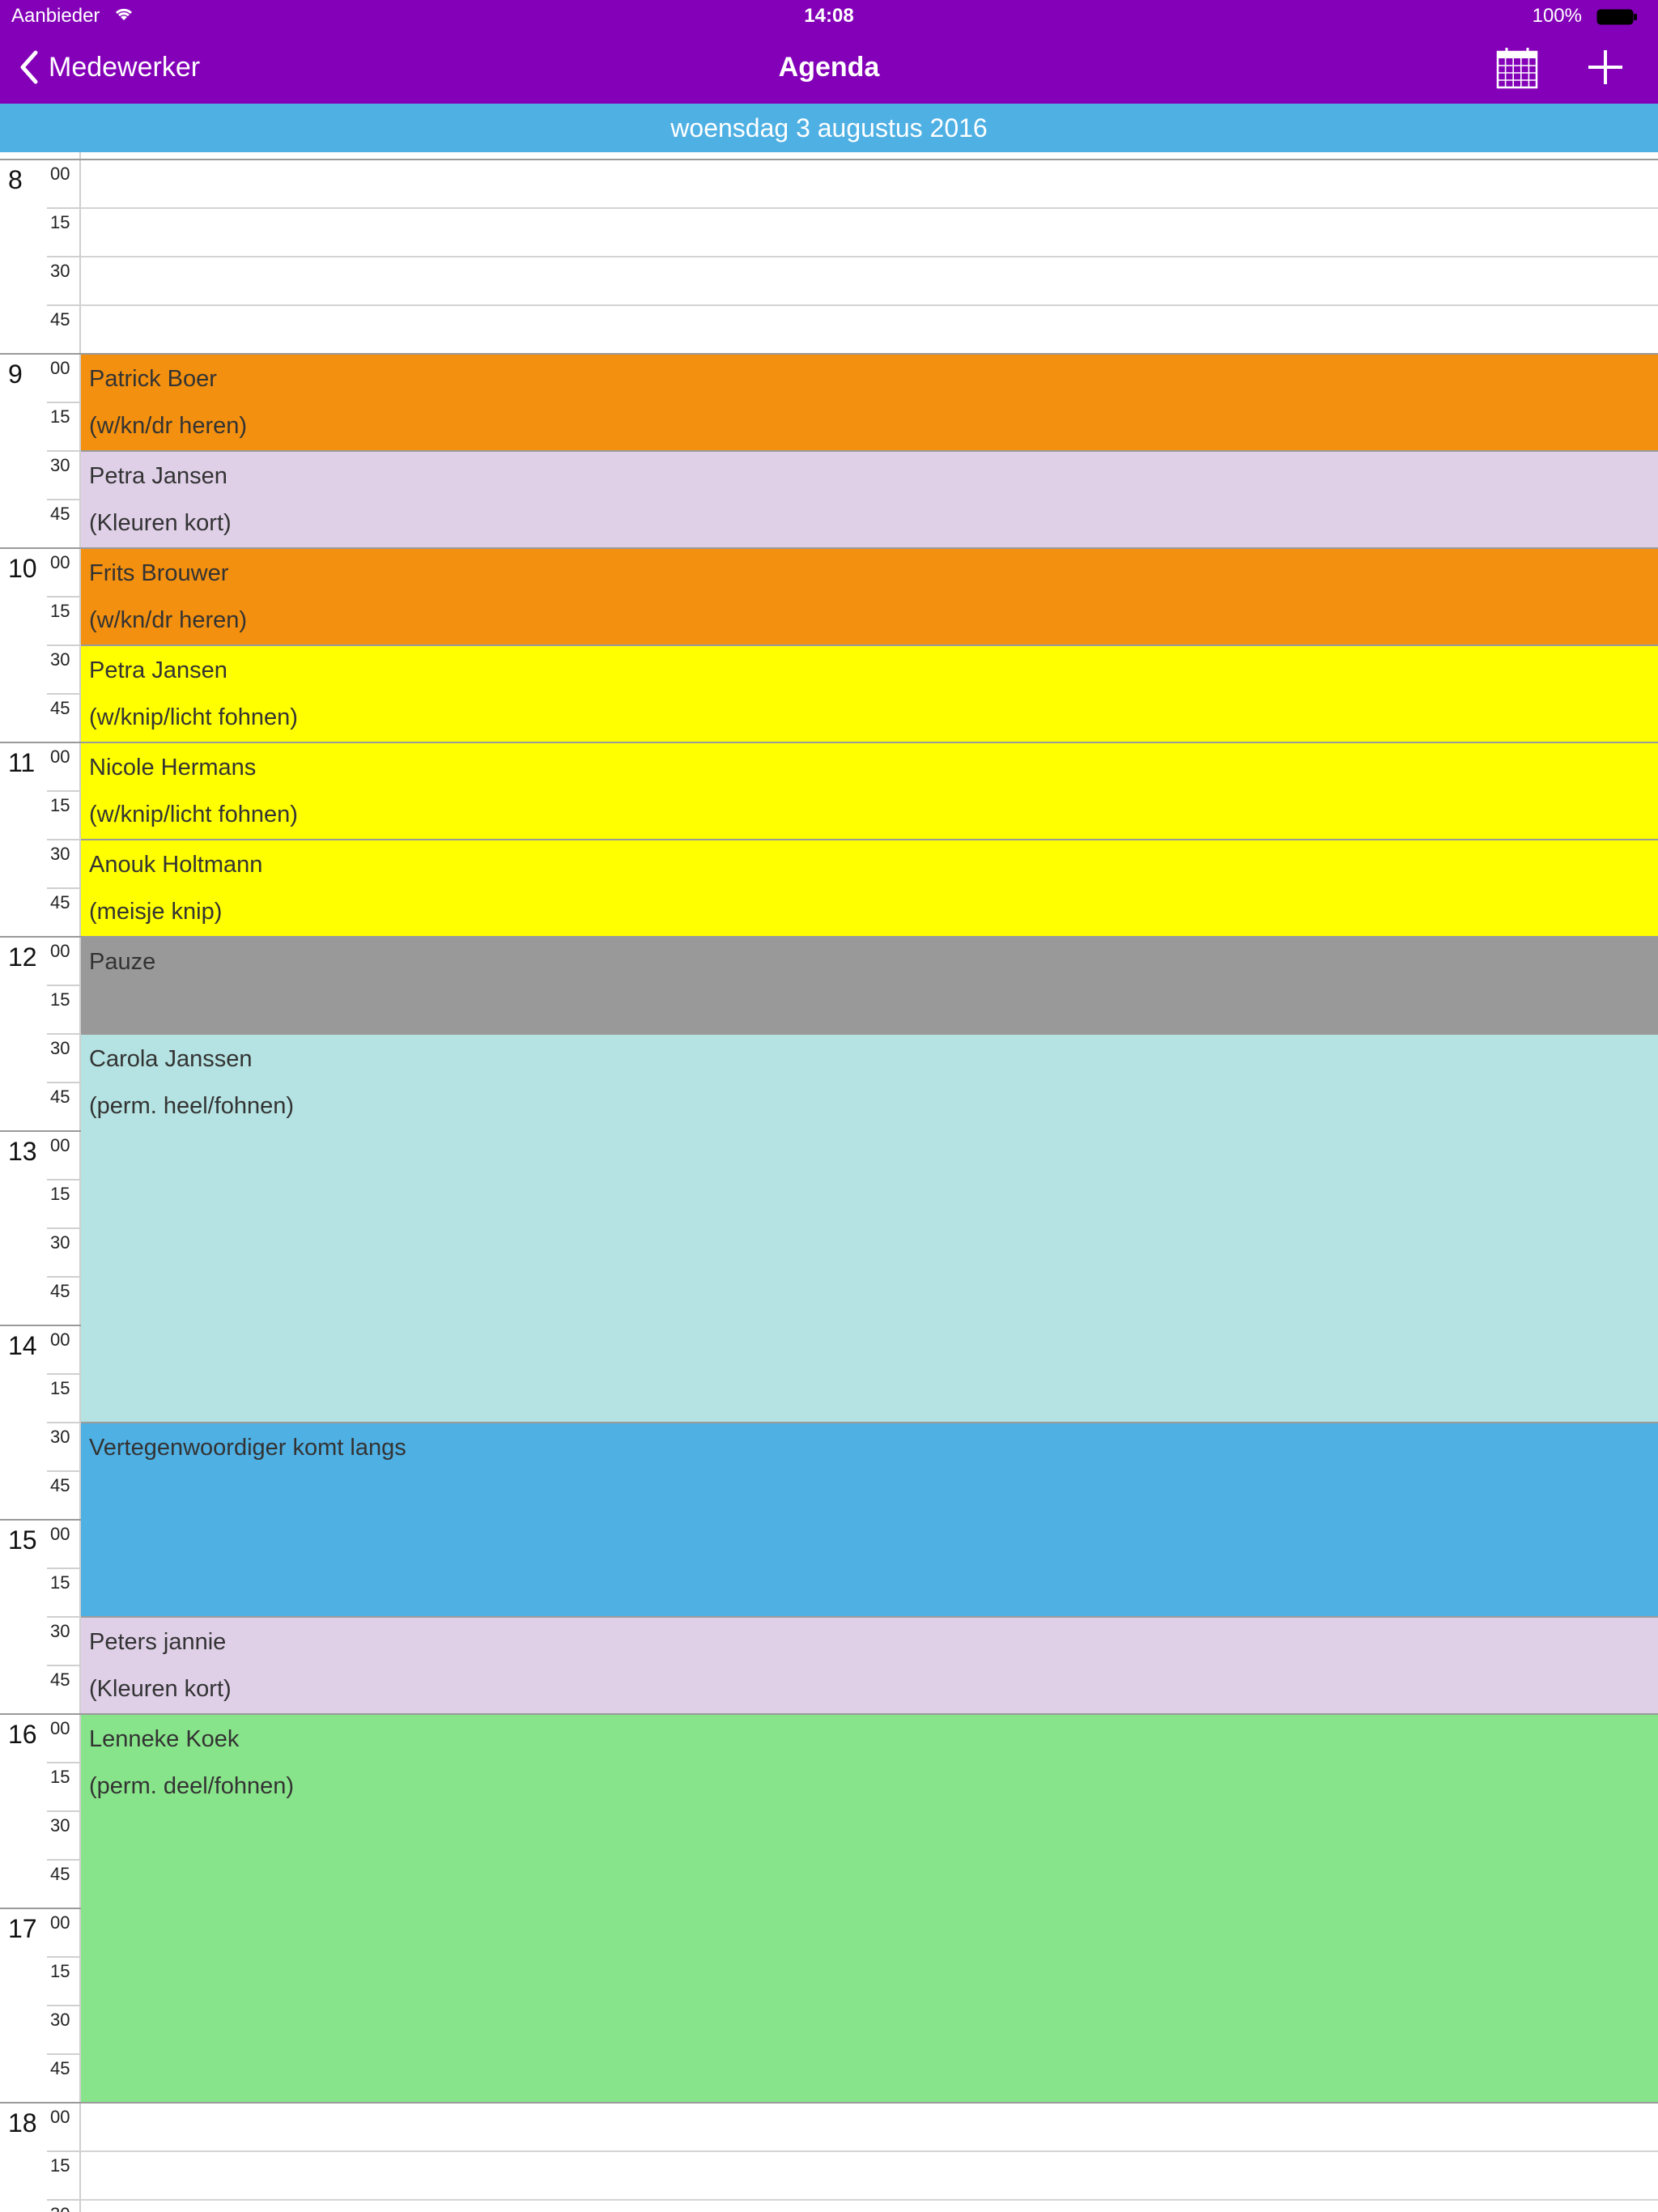 The height and width of the screenshot is (2212, 1658). Describe the element at coordinates (193, 815) in the screenshot. I see `appointment-service: (w/knip/licht fohnen)` at that location.